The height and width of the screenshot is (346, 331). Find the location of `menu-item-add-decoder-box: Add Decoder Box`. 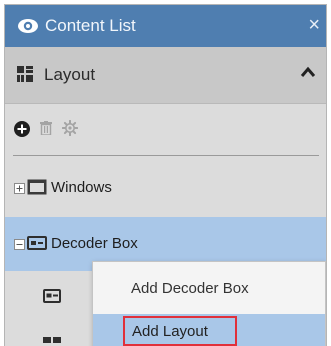

menu-item-add-decoder-box: Add Decoder Box is located at coordinates (209, 289).